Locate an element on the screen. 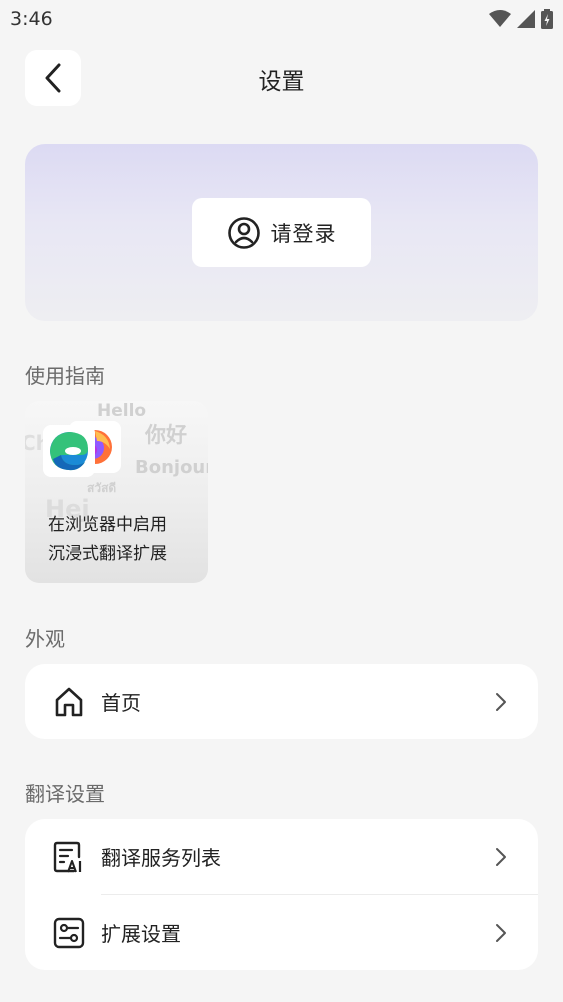 The height and width of the screenshot is (1002, 563). list-item-translation-services: 翻译服务列表 is located at coordinates (281, 856).